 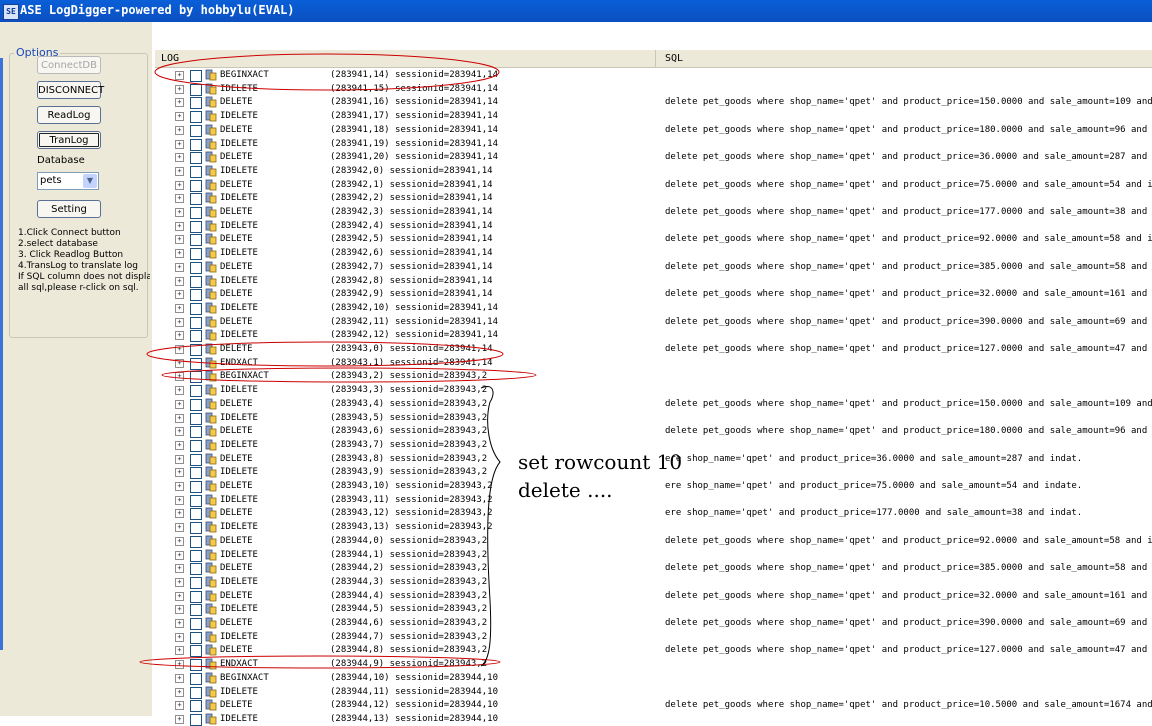 What do you see at coordinates (490, 526) in the screenshot?
I see `brace-annotation` at bounding box center [490, 526].